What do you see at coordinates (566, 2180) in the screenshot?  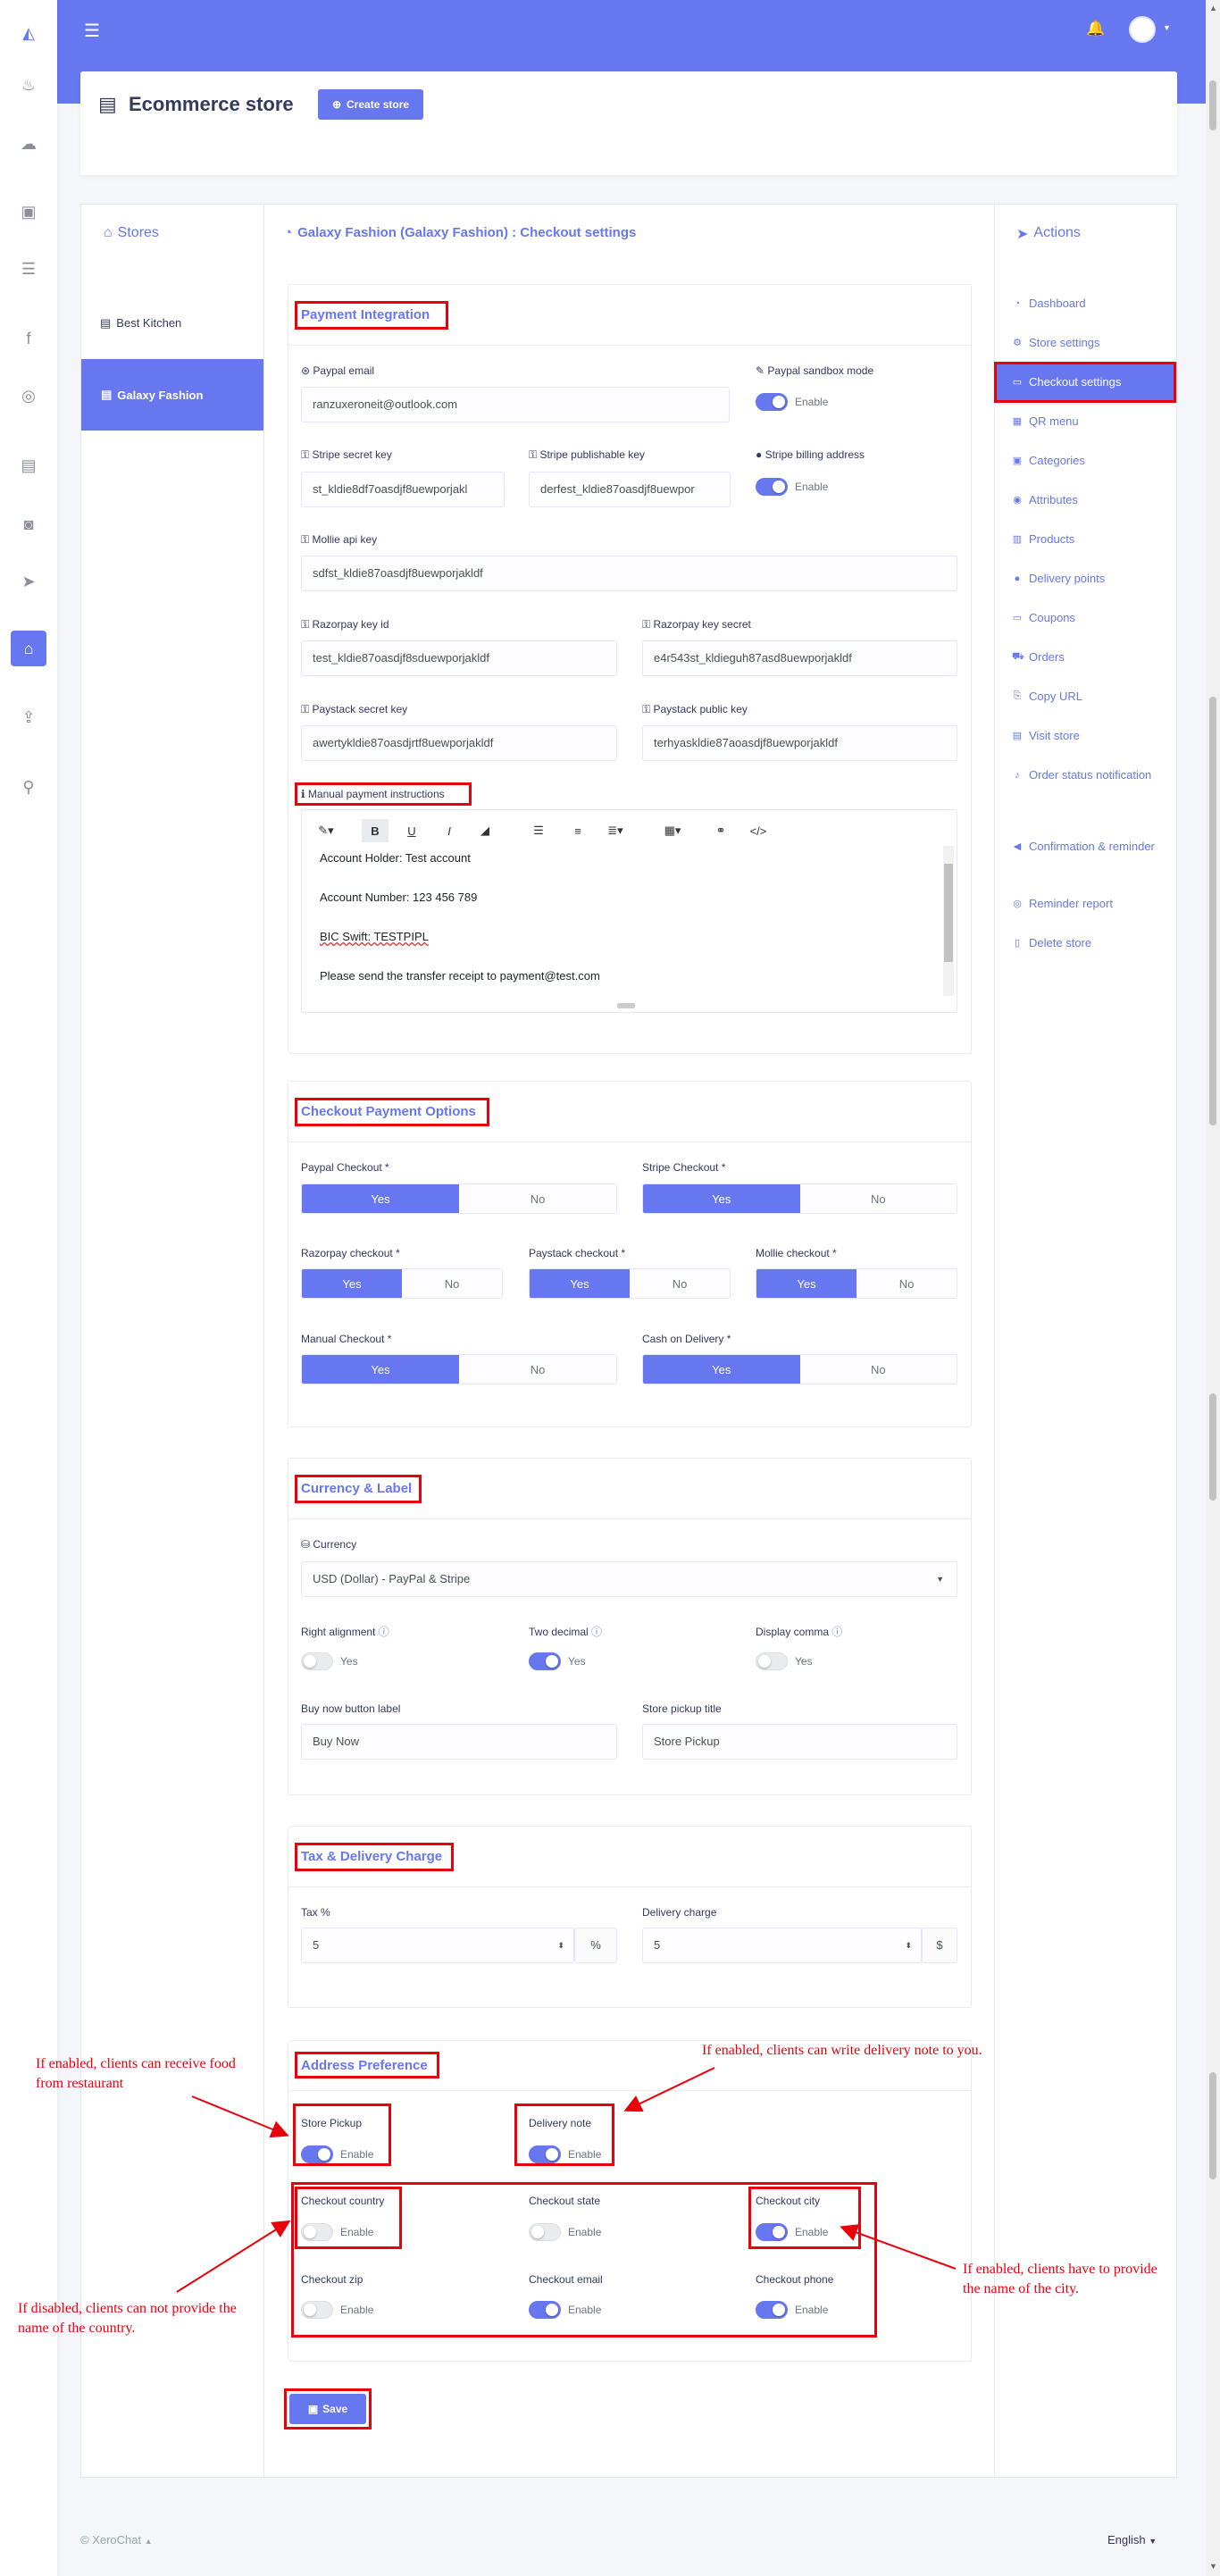 I see `annotation-arrows` at bounding box center [566, 2180].